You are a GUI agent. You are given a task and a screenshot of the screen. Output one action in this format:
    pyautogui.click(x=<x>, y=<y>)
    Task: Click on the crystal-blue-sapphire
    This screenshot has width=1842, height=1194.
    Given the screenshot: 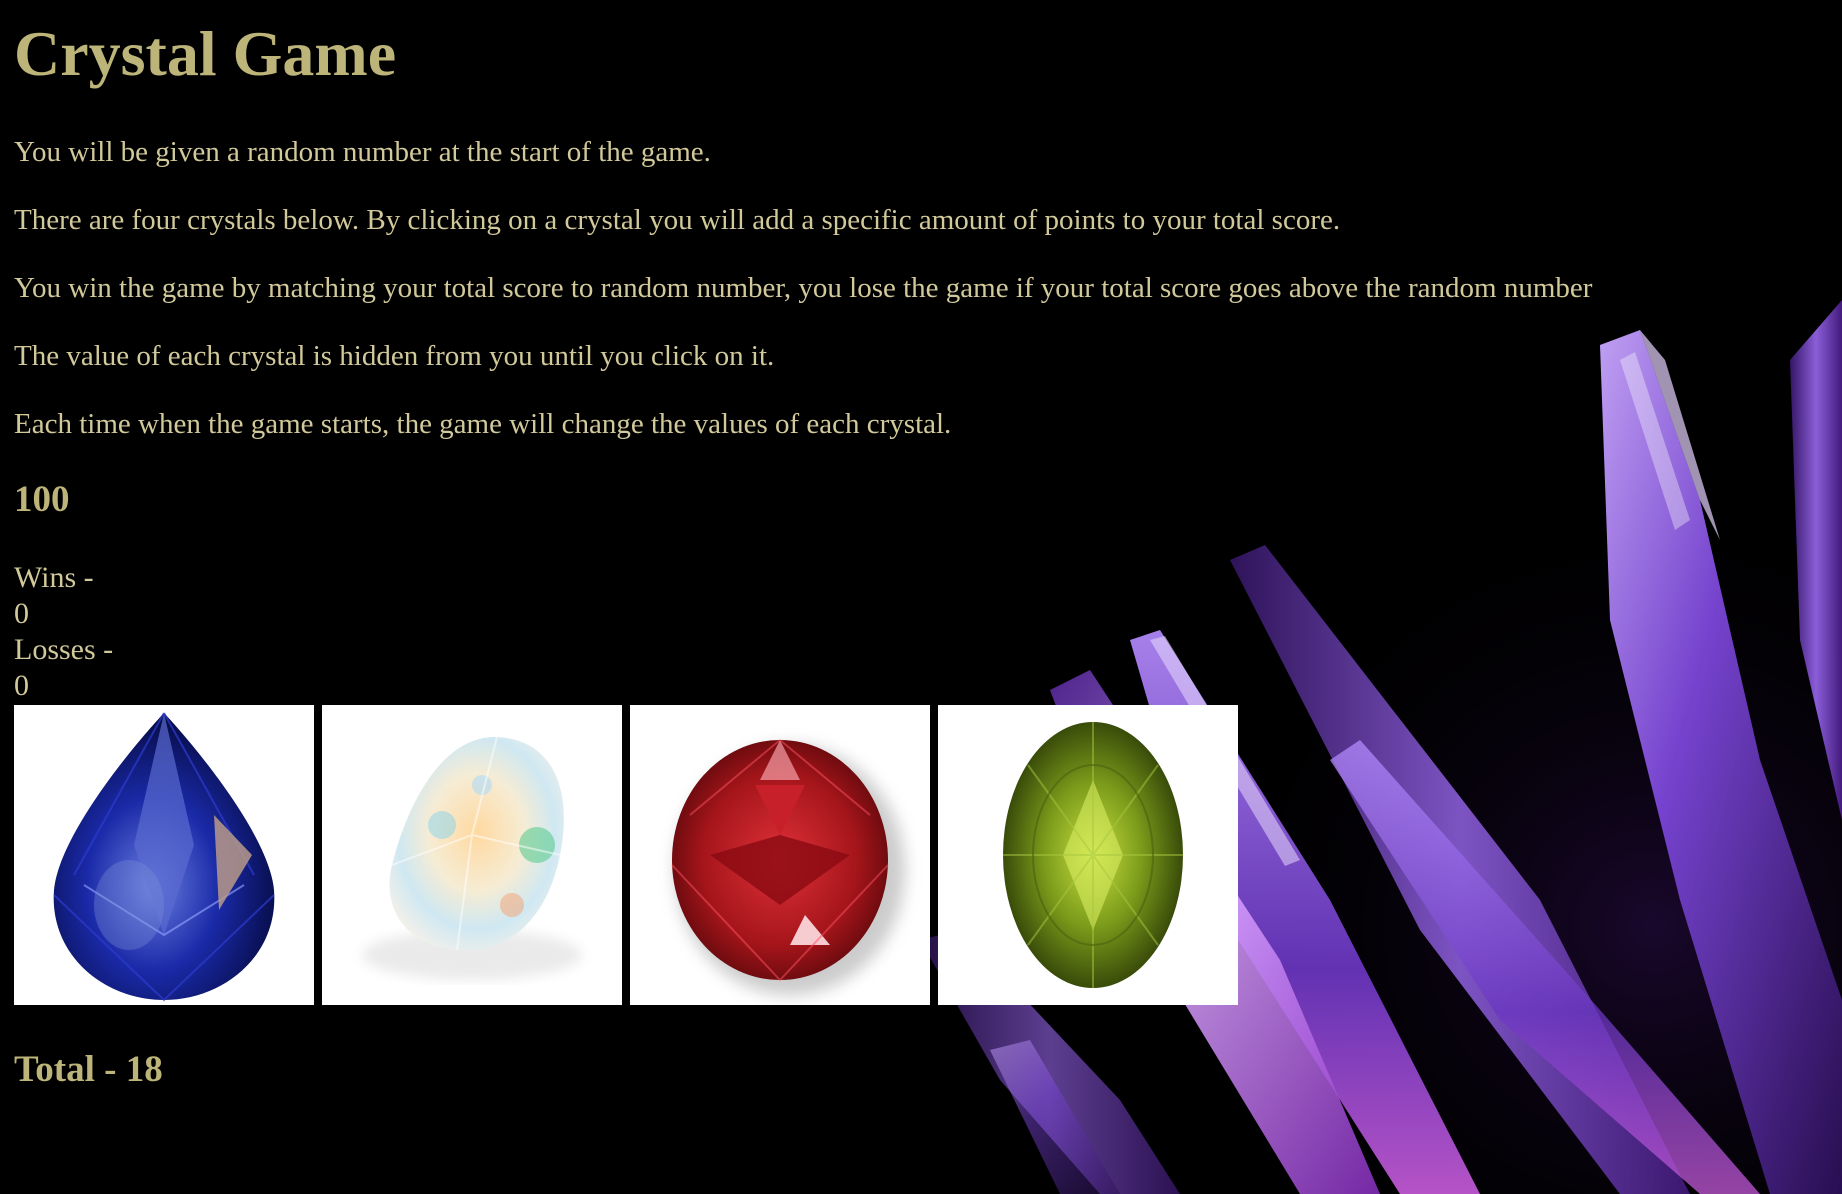 What is the action you would take?
    pyautogui.click(x=164, y=855)
    